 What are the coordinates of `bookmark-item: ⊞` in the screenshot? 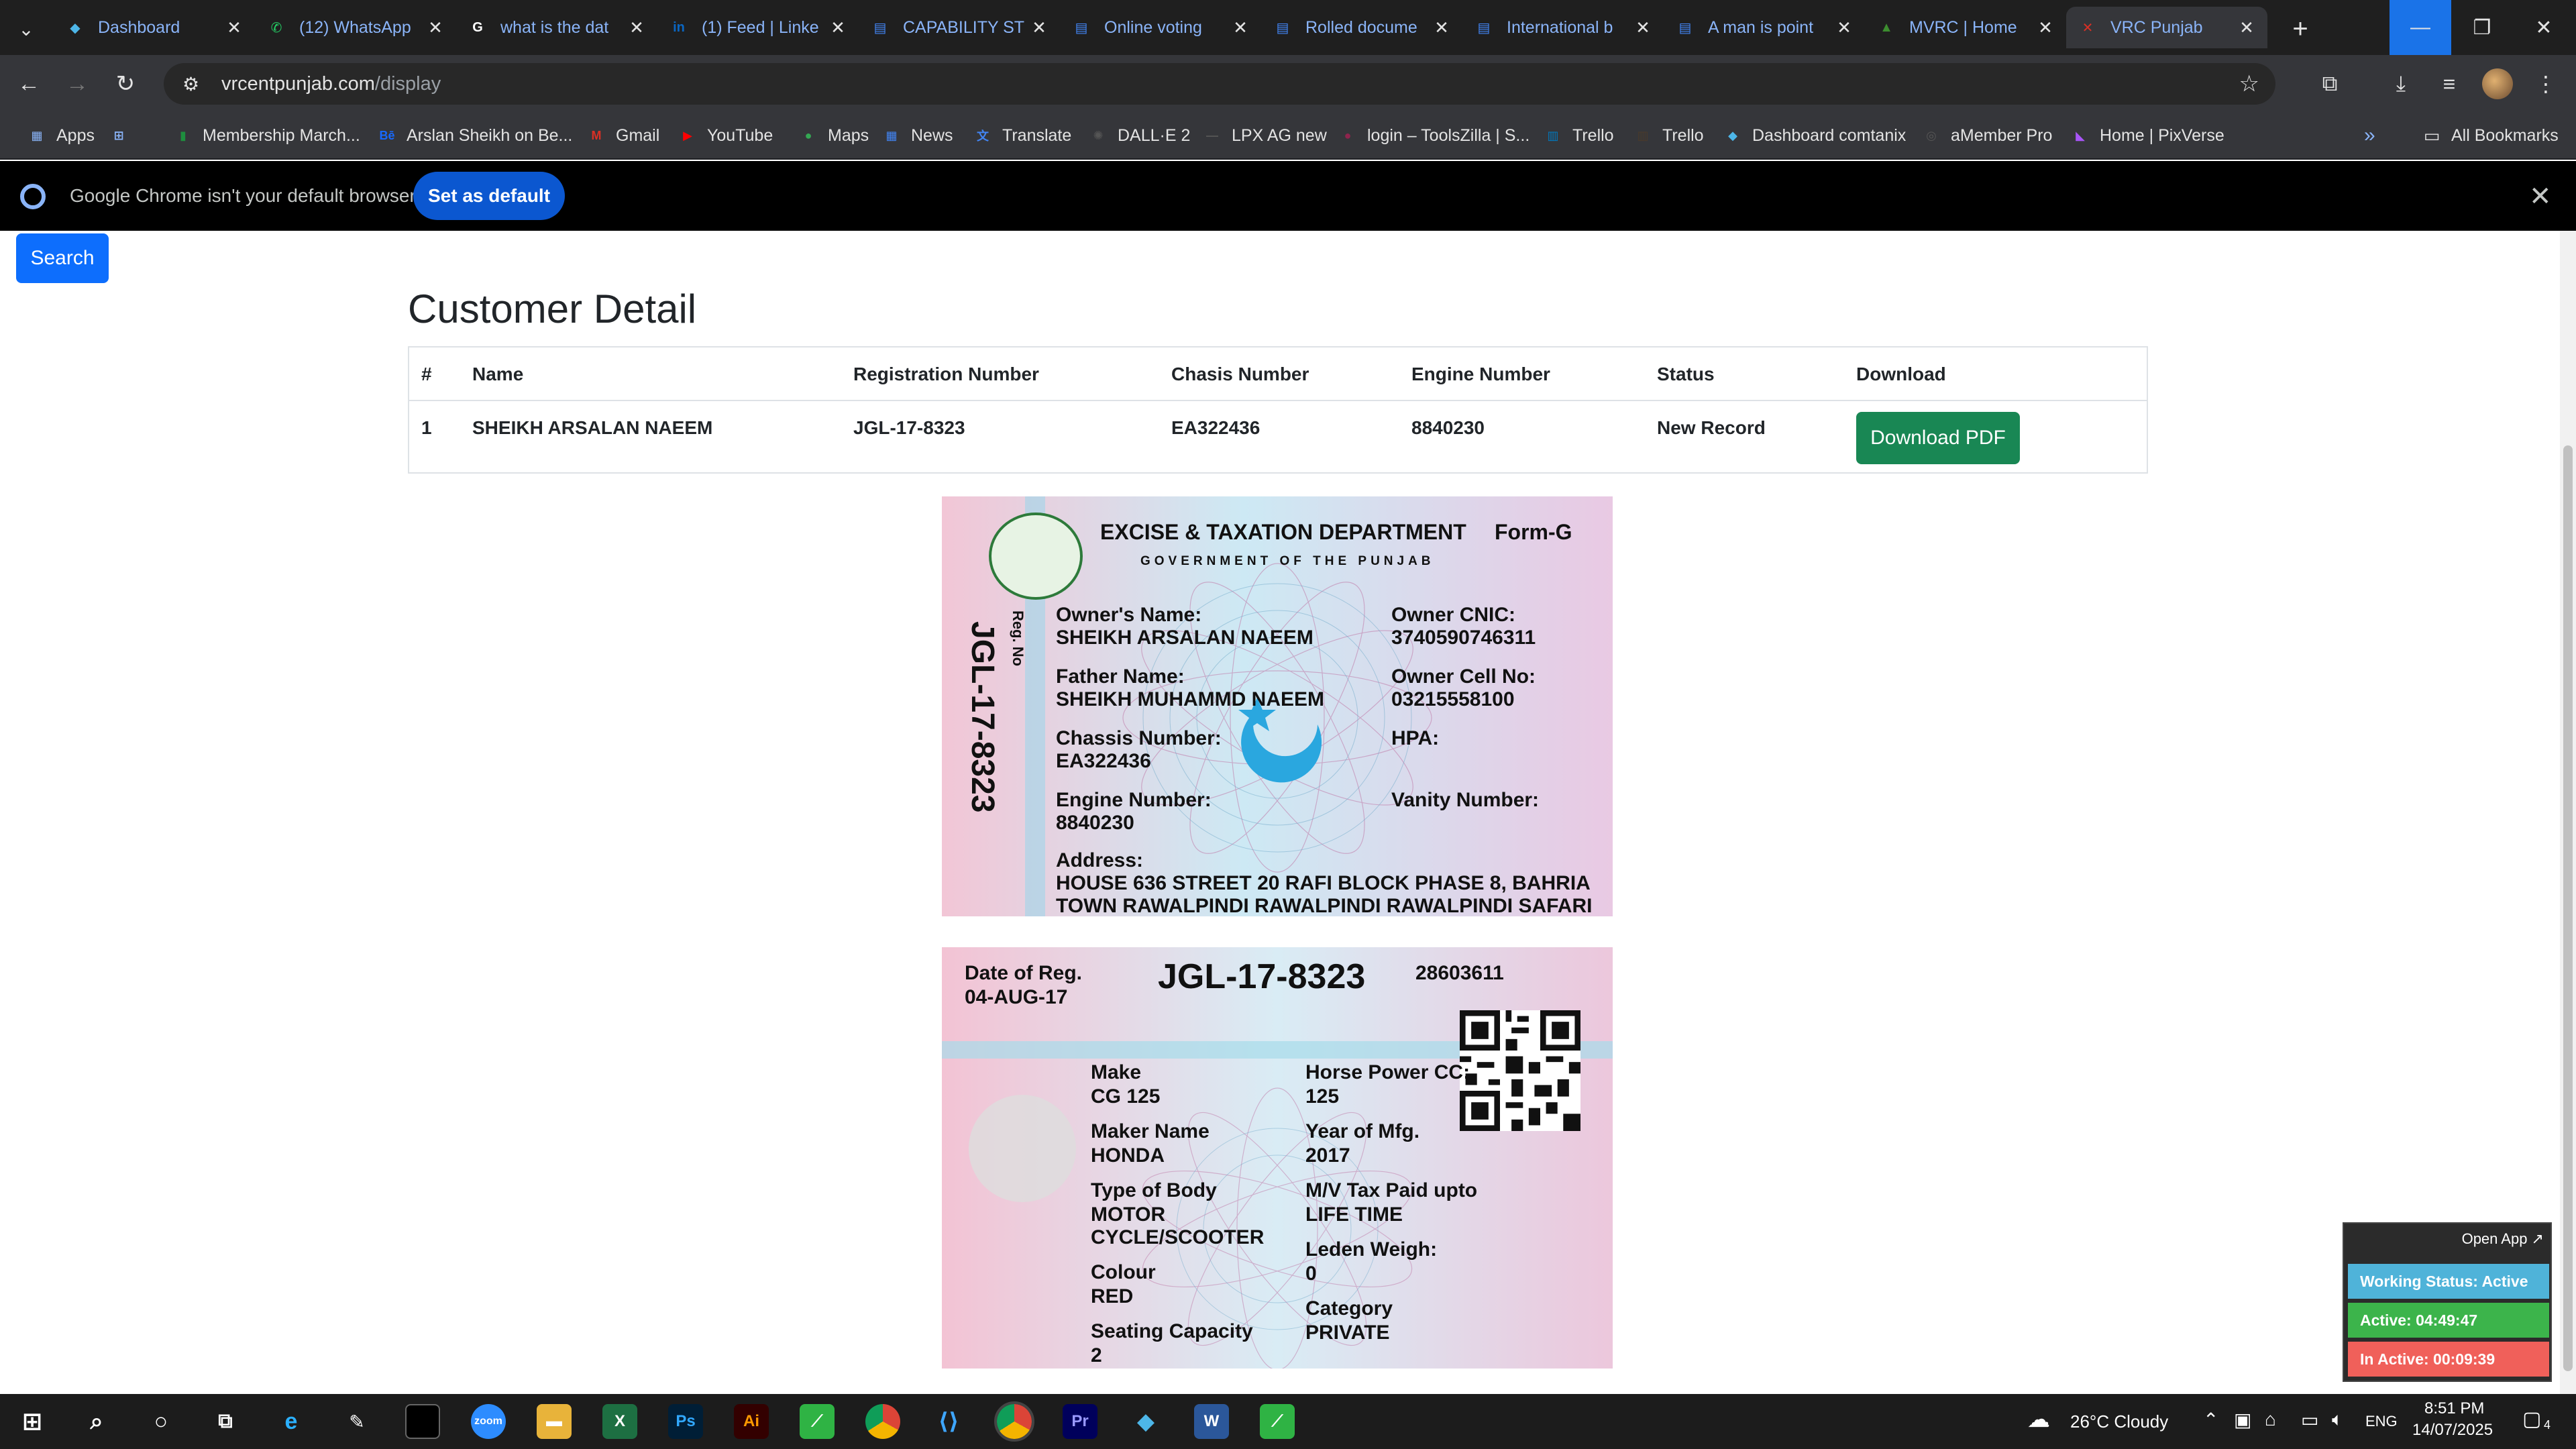 It's located at (123, 135).